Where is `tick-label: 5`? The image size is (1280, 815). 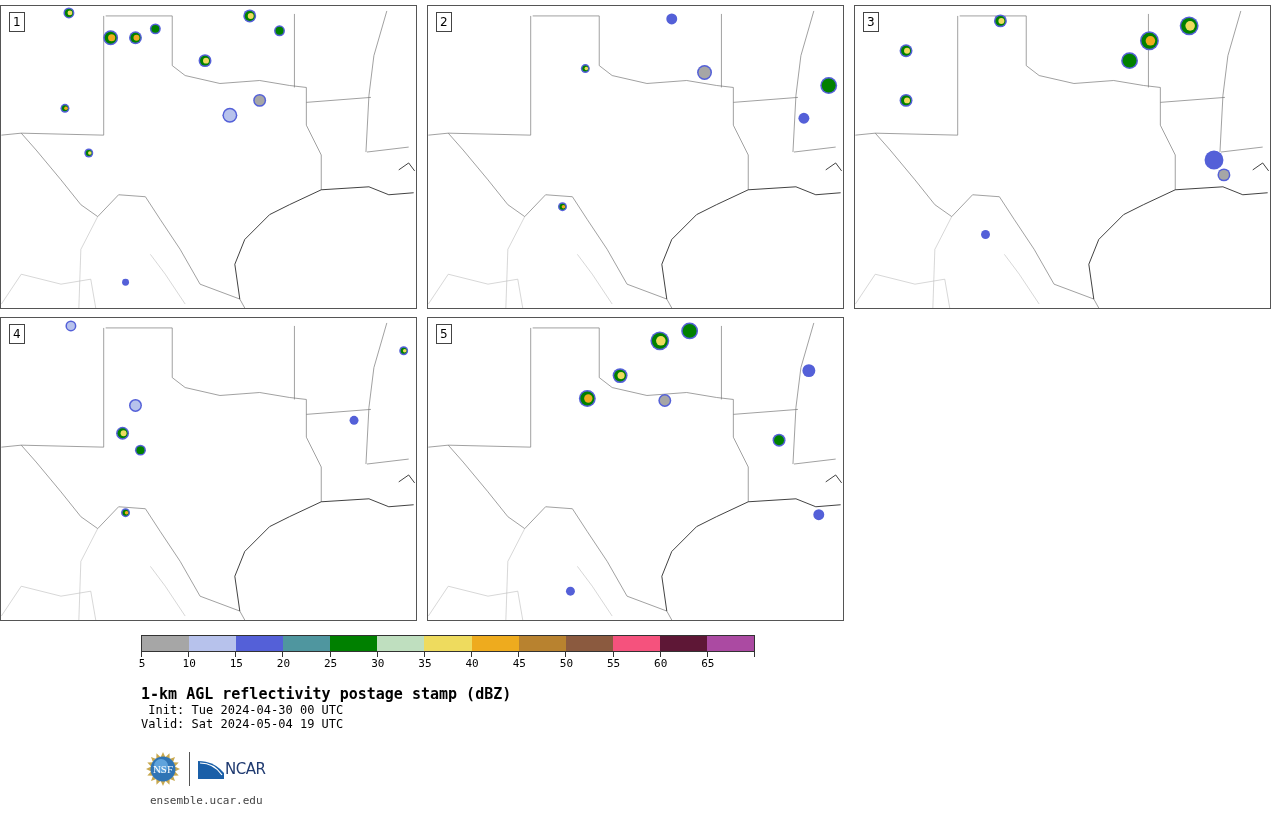
tick-label: 5 is located at coordinates (142, 663).